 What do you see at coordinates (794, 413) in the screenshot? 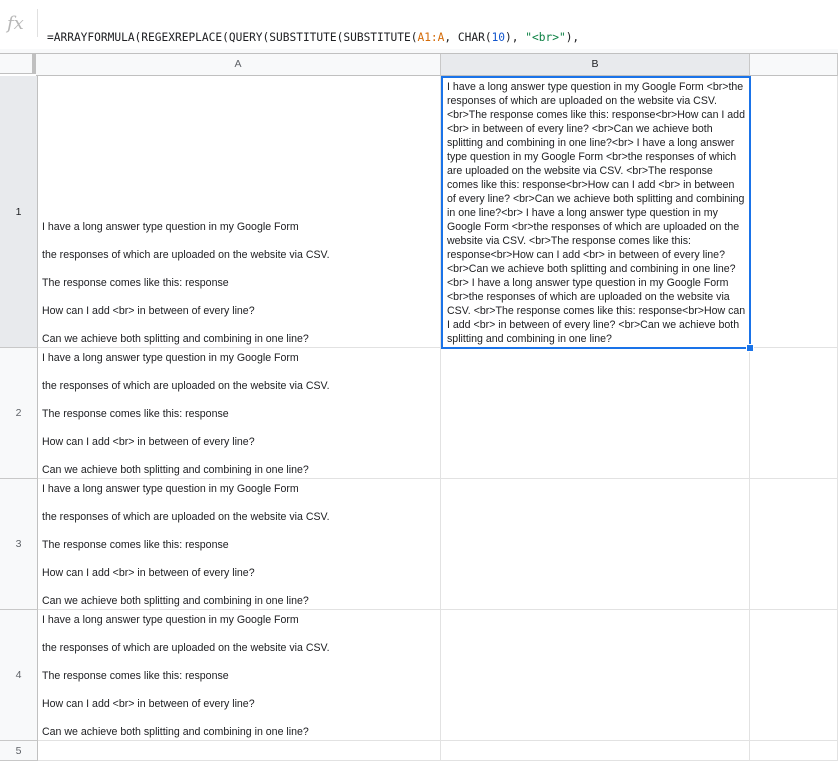
I see `cell-c2` at bounding box center [794, 413].